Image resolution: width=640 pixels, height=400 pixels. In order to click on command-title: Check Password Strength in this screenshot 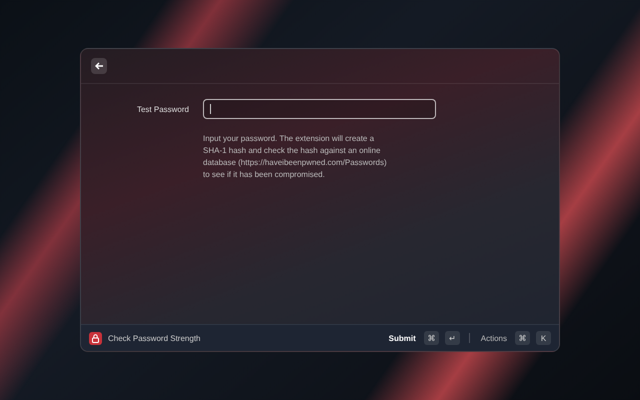, I will do `click(155, 338)`.